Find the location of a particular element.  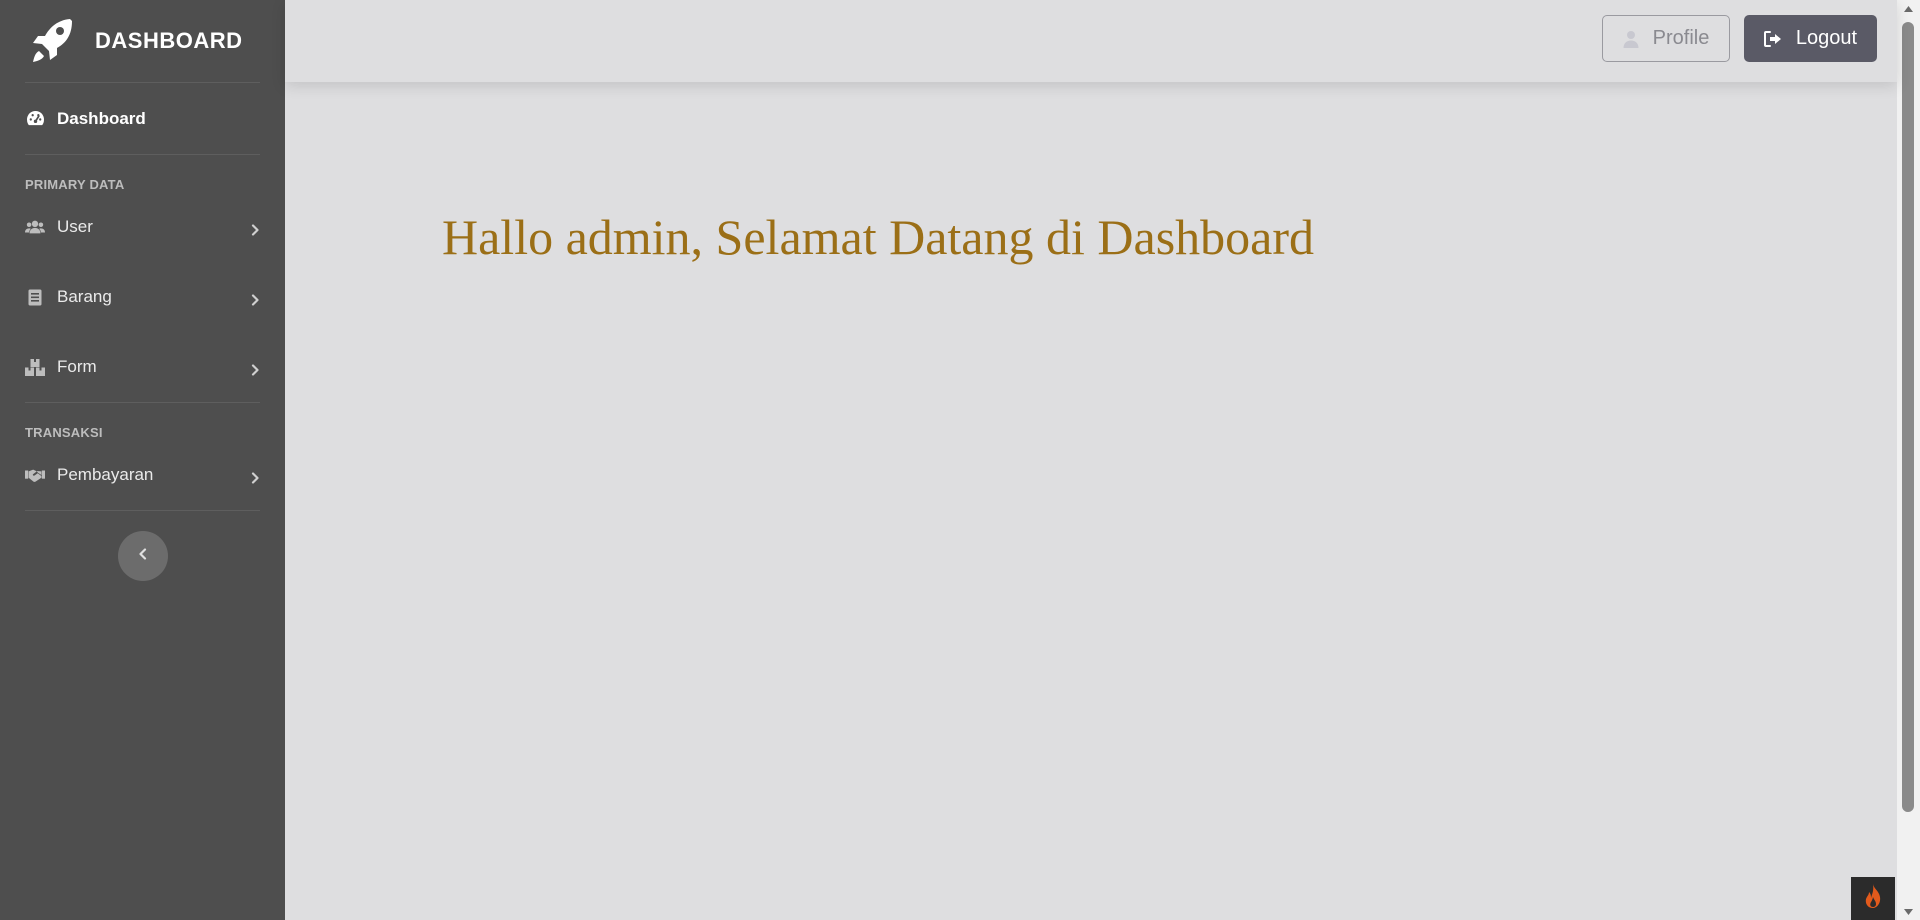

profile-label: Profile is located at coordinates (1681, 38).